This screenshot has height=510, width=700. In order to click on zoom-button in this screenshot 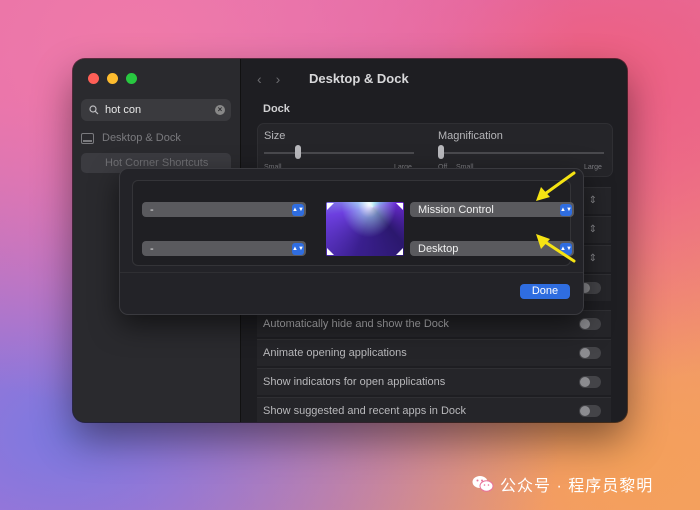, I will do `click(131, 78)`.